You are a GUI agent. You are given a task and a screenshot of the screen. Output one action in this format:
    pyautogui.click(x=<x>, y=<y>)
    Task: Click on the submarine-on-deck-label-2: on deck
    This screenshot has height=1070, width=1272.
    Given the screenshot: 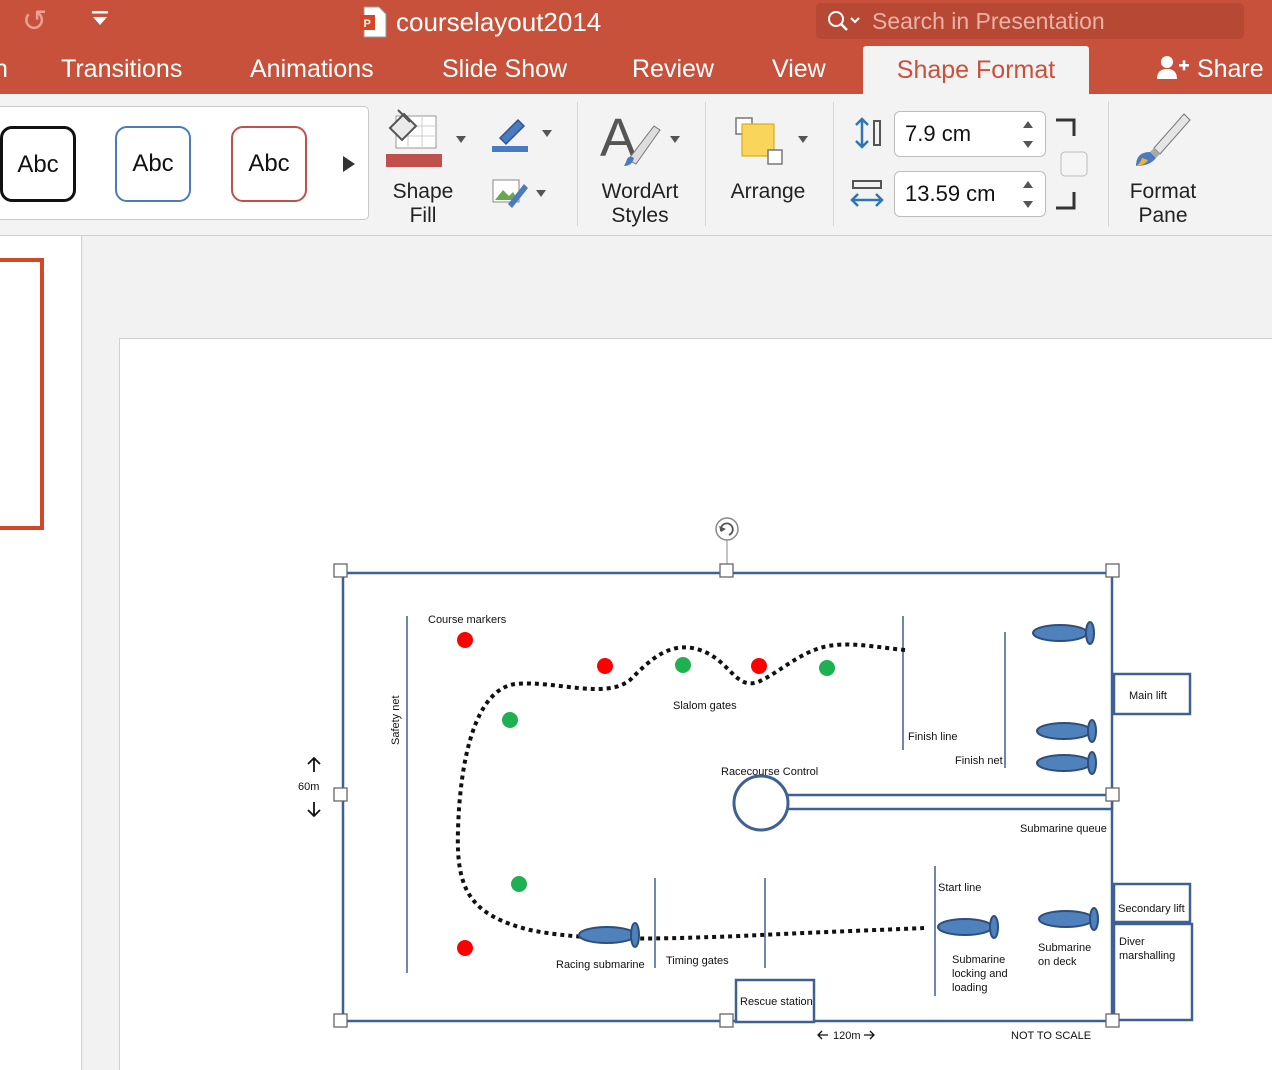 What is the action you would take?
    pyautogui.click(x=1057, y=962)
    